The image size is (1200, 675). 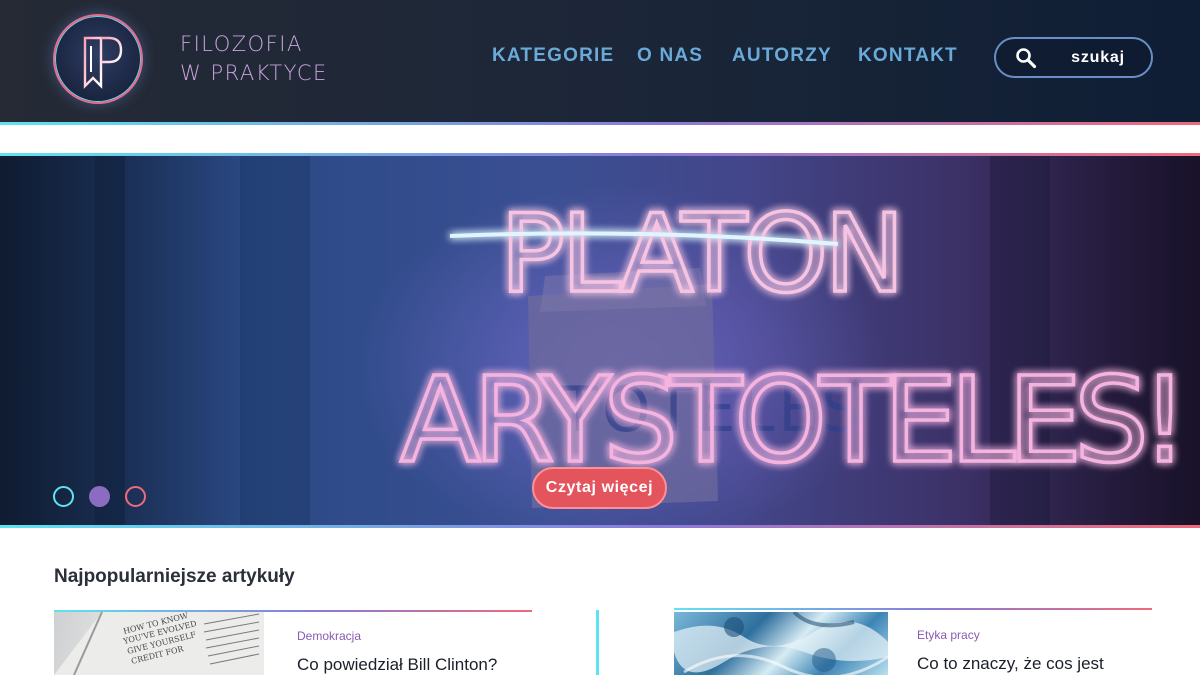 What do you see at coordinates (597, 642) in the screenshot?
I see `cards-divider` at bounding box center [597, 642].